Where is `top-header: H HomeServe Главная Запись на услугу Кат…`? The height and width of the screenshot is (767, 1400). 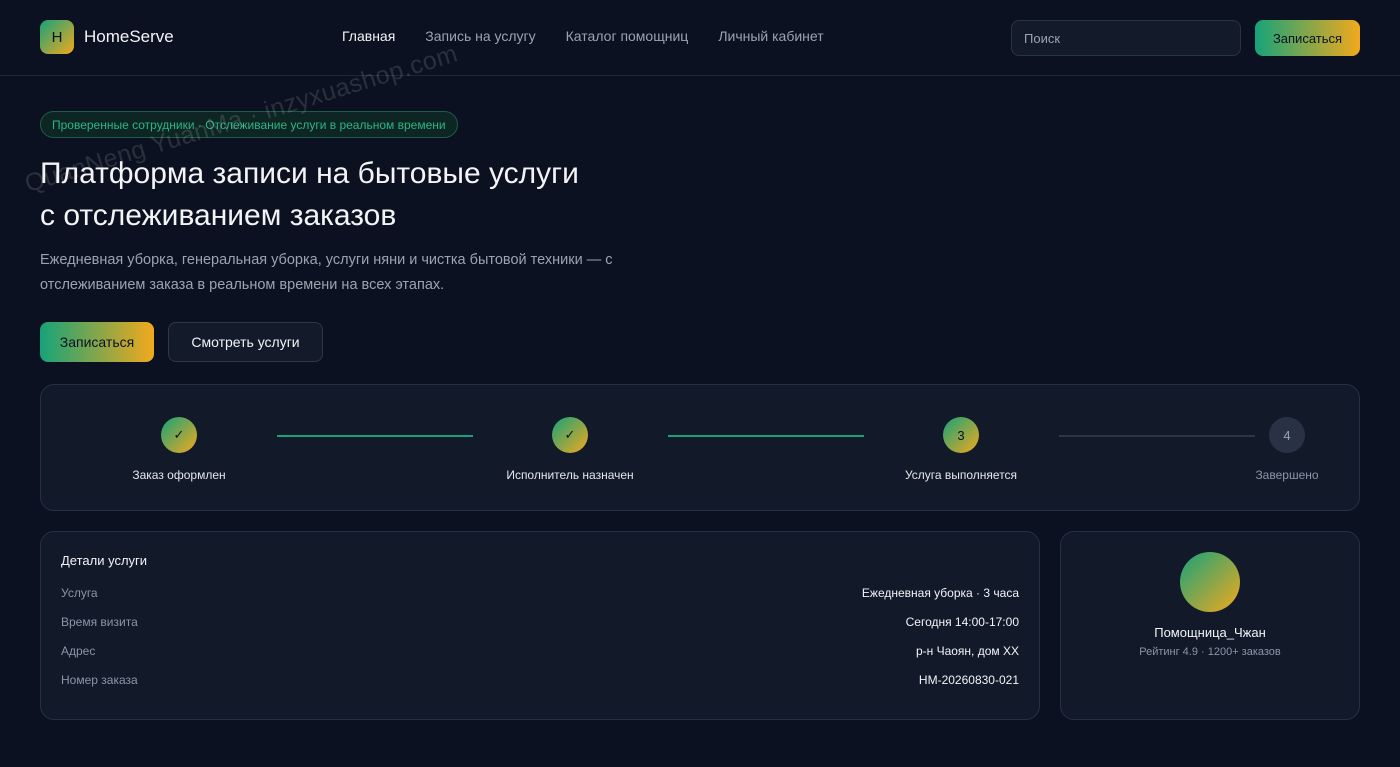
top-header: H HomeServe Главная Запись на услугу Кат… is located at coordinates (700, 38).